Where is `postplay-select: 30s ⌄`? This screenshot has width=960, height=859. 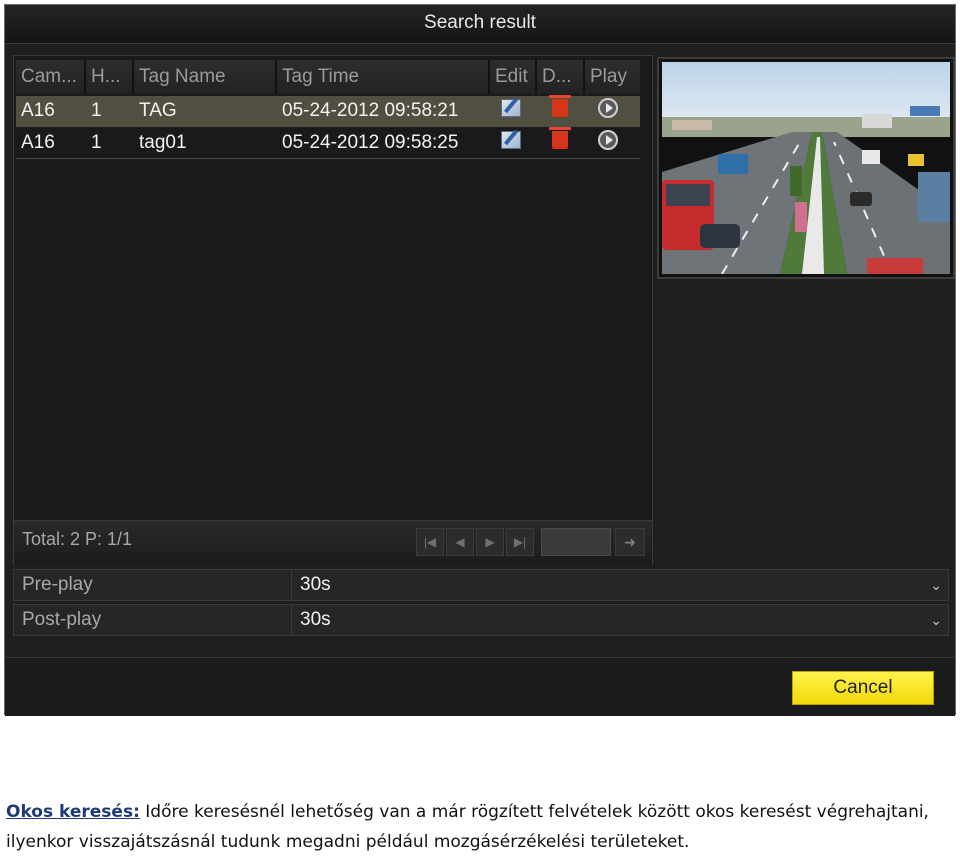 postplay-select: 30s ⌄ is located at coordinates (620, 620).